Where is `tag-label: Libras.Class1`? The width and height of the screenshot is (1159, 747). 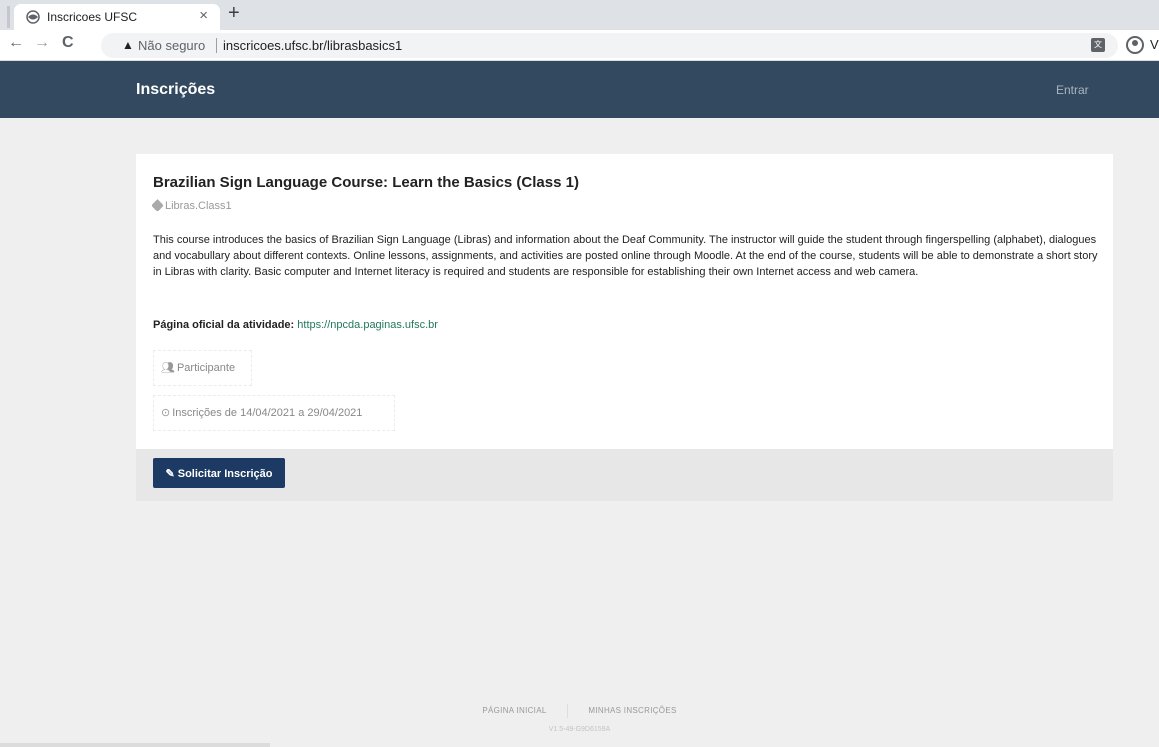 tag-label: Libras.Class1 is located at coordinates (198, 206).